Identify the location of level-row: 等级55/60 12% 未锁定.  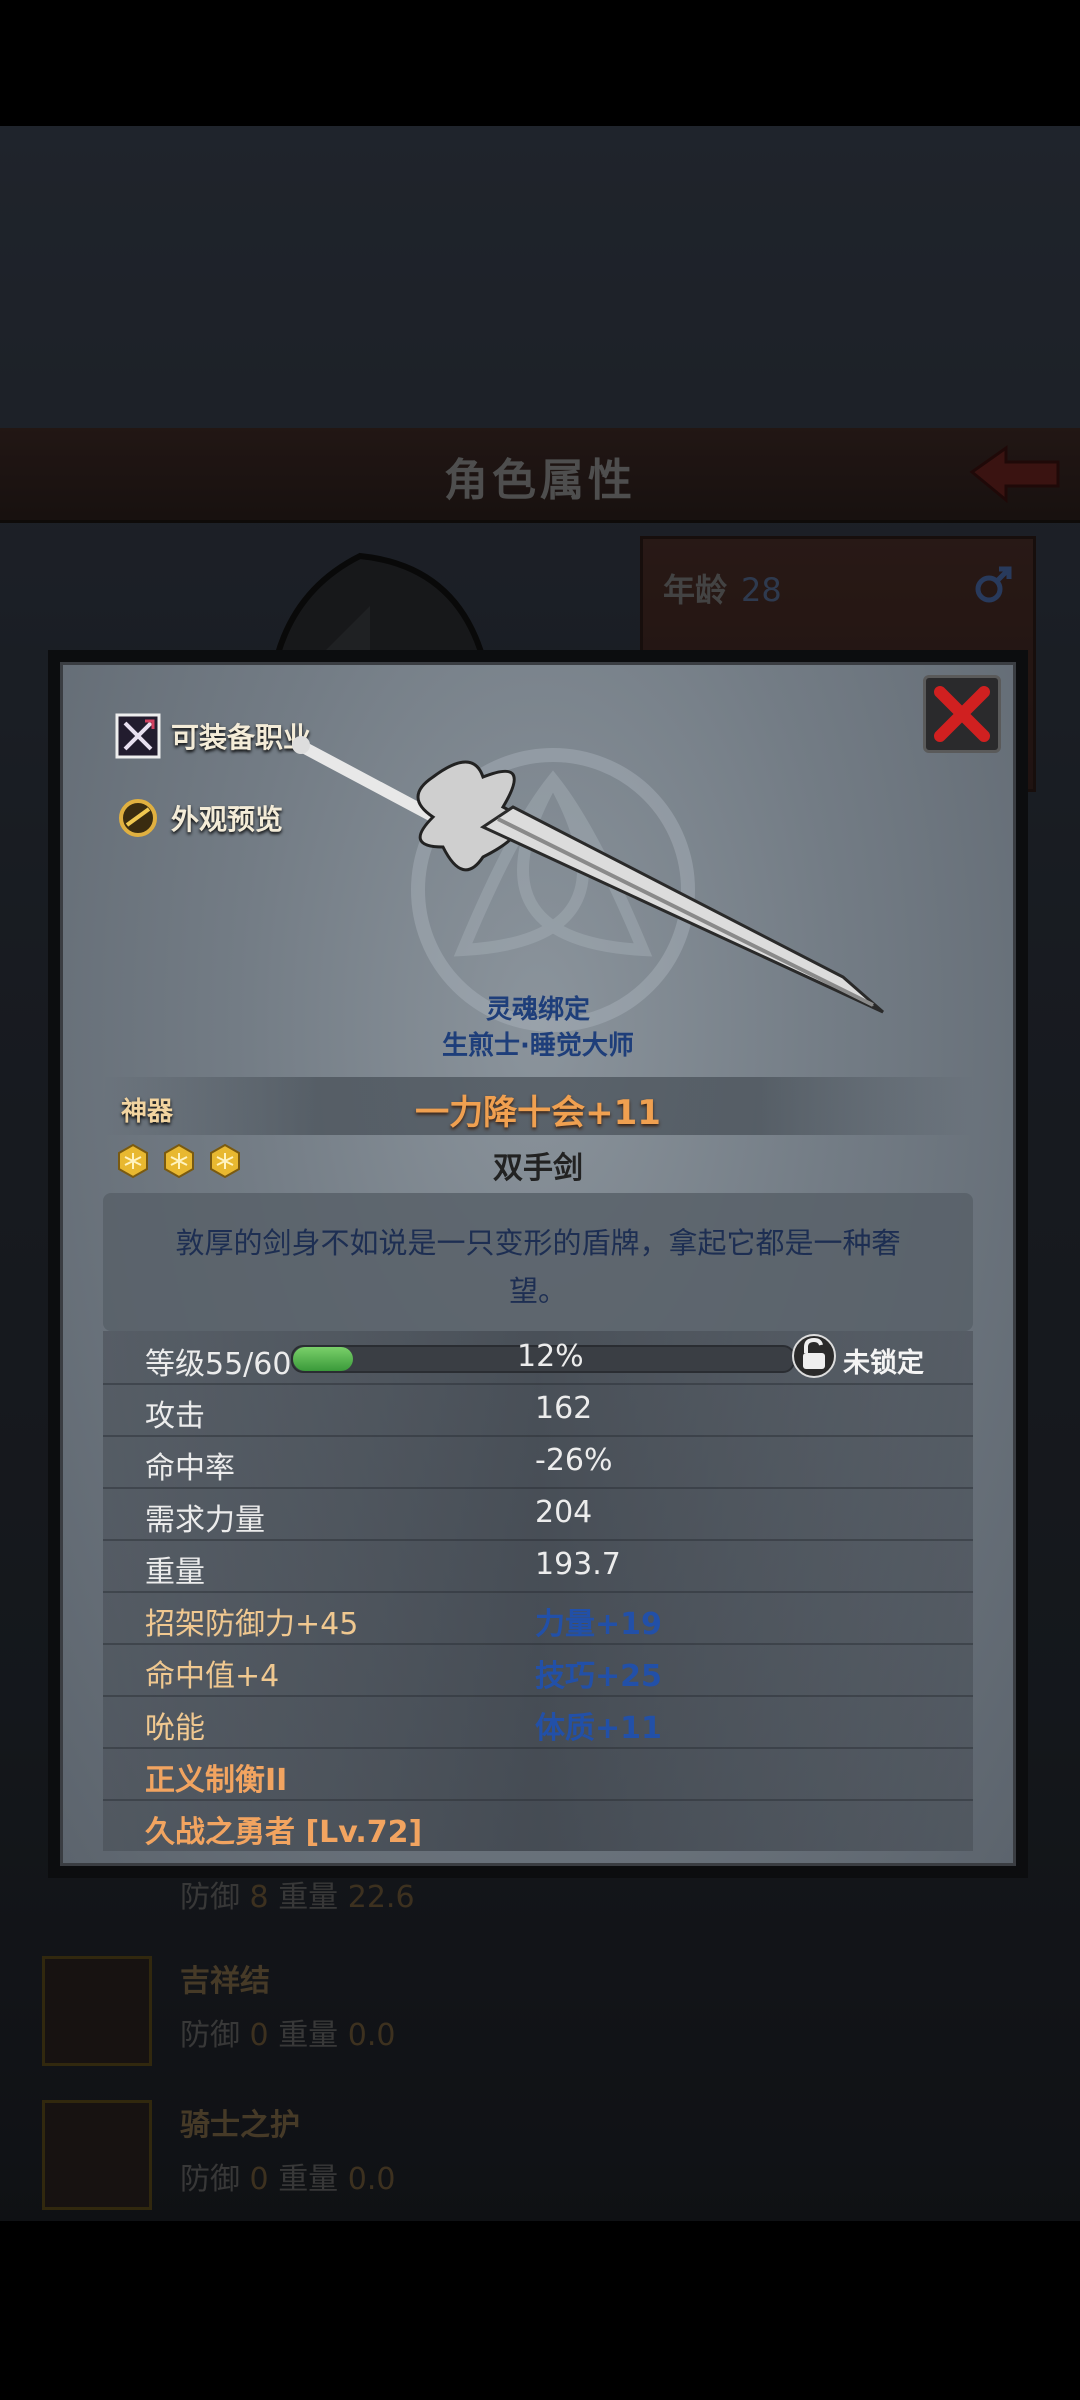
(538, 1358).